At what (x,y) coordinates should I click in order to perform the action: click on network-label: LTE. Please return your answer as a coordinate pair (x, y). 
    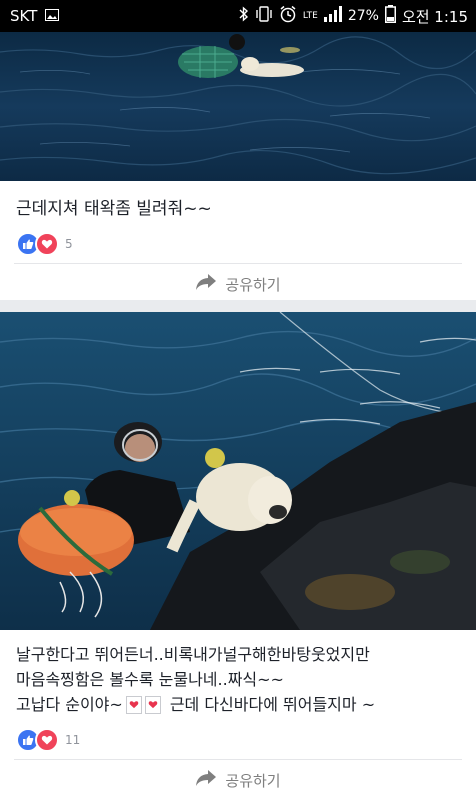
    Looking at the image, I should click on (310, 15).